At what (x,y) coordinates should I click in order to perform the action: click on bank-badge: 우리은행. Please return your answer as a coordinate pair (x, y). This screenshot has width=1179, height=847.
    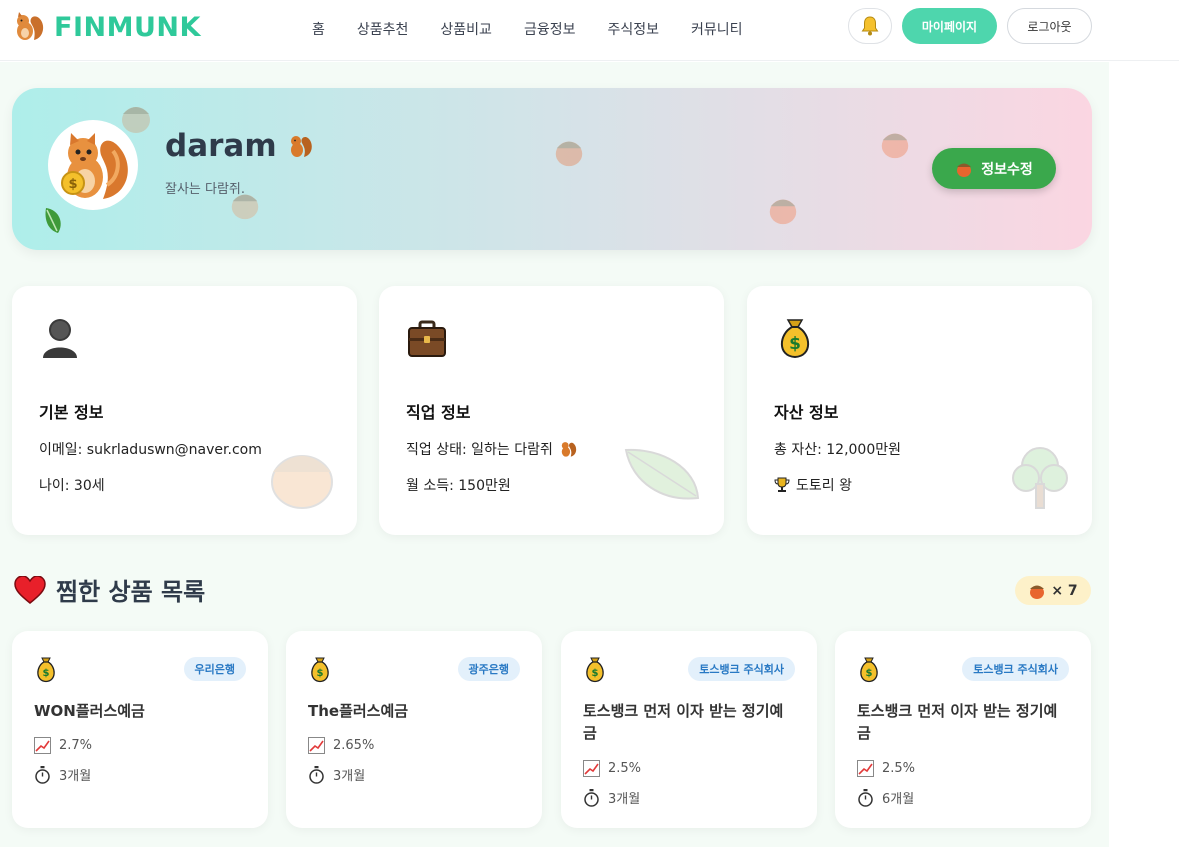
    Looking at the image, I should click on (214, 669).